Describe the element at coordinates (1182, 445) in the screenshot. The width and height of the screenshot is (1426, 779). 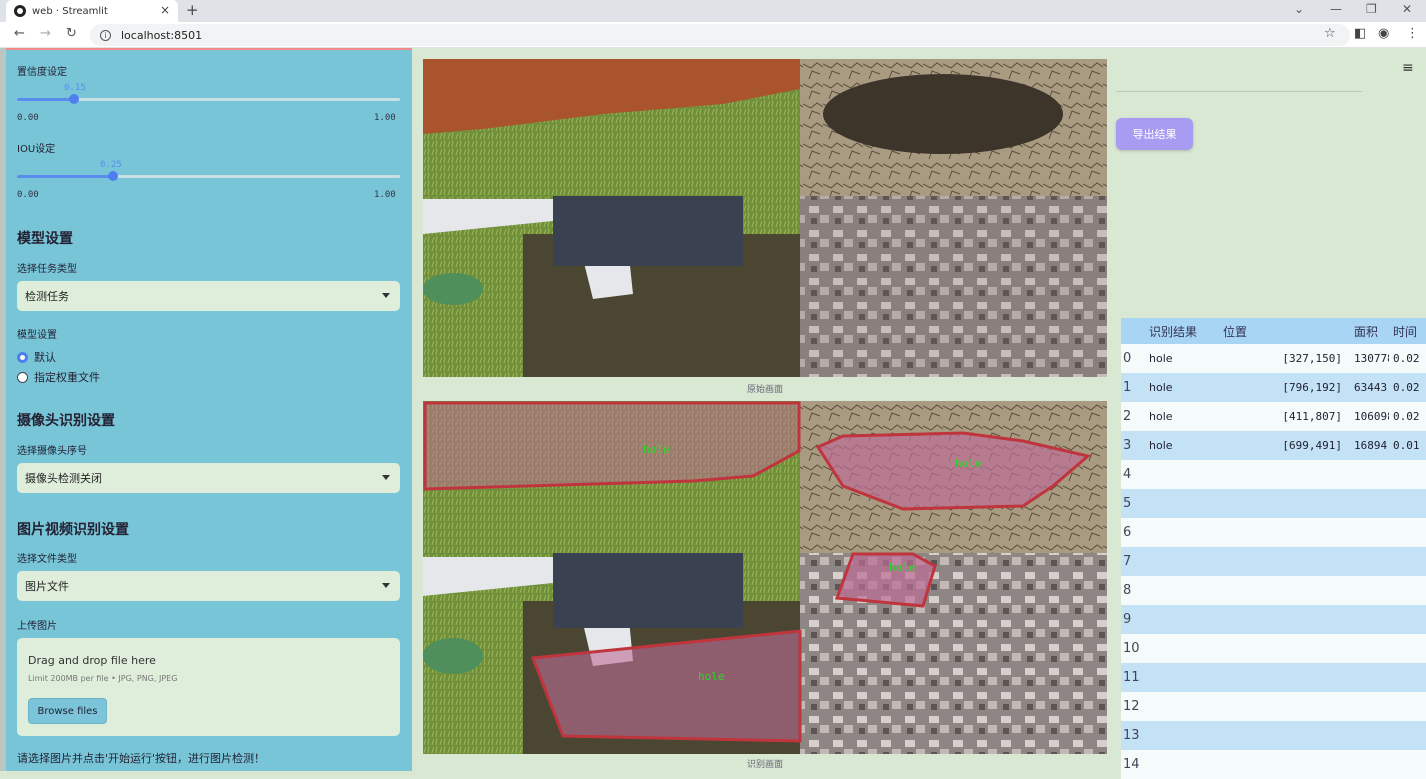
I see `result-class: hole` at that location.